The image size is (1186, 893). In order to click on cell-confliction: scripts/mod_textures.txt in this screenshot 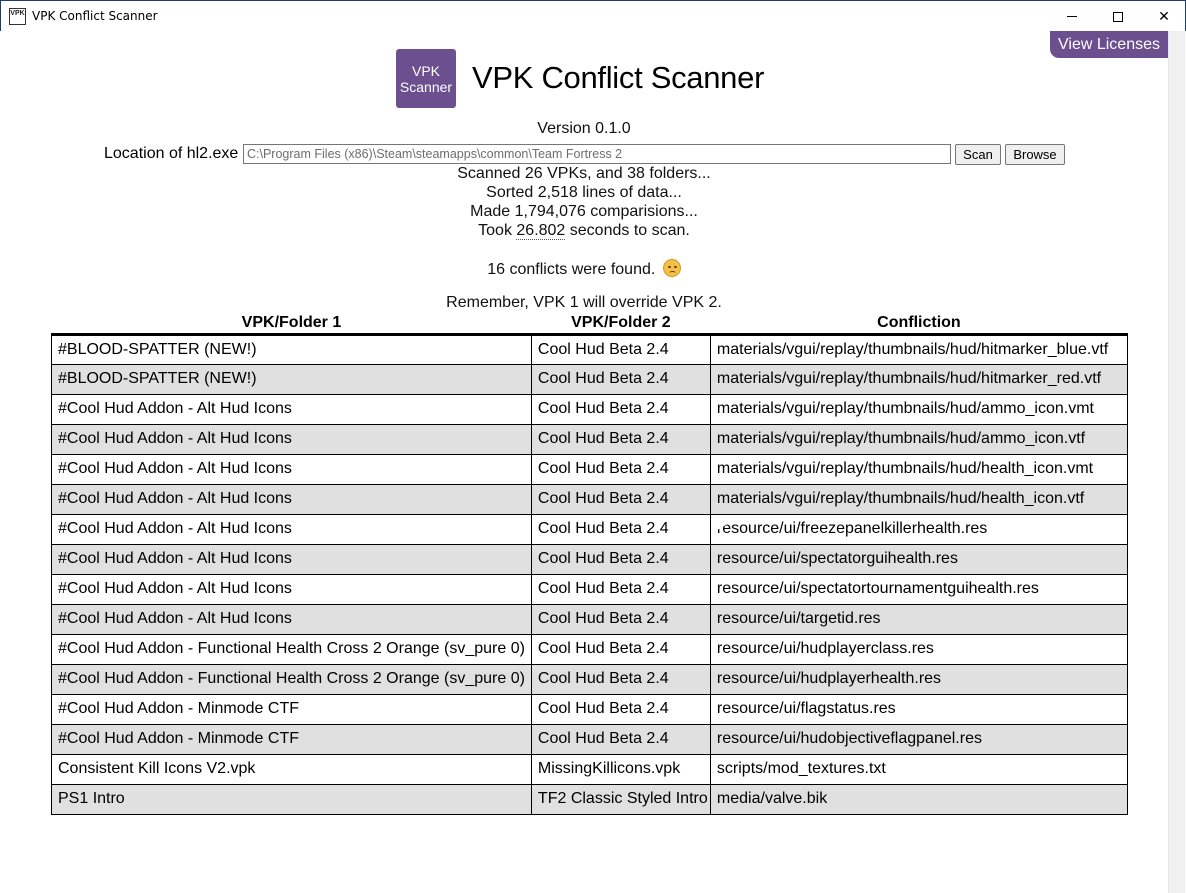, I will do `click(918, 769)`.